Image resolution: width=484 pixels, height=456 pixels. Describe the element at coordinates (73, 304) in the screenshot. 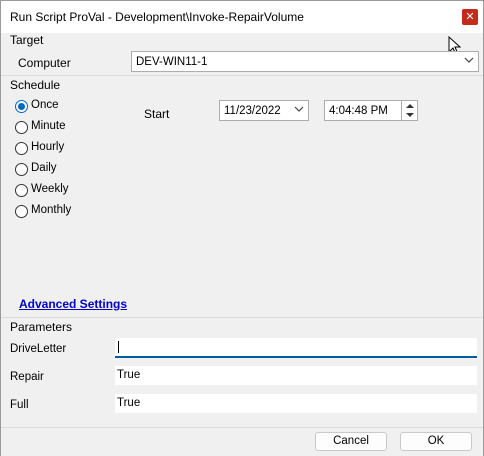

I see `advanced-settings-link: Advanced Settings` at that location.